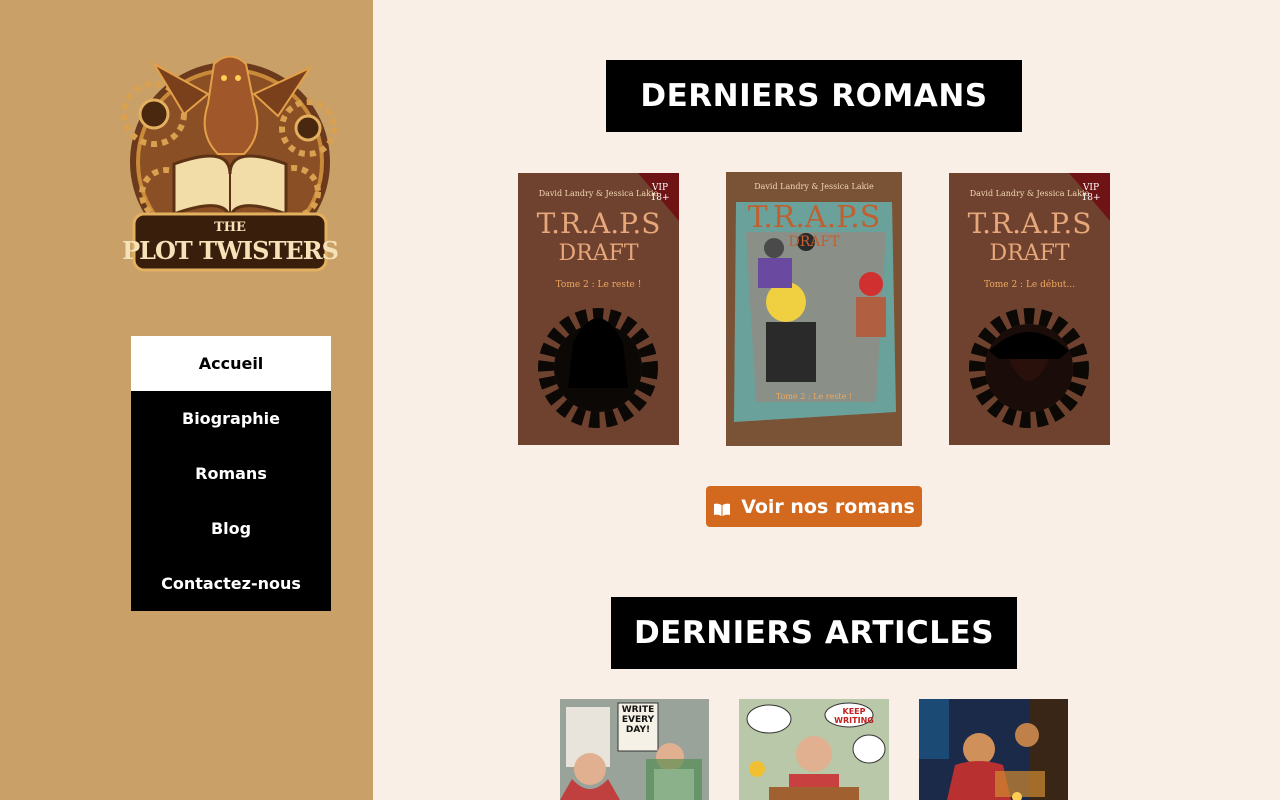 This screenshot has width=1280, height=800. What do you see at coordinates (231, 418) in the screenshot?
I see `nav-item-biographie: Biographie` at bounding box center [231, 418].